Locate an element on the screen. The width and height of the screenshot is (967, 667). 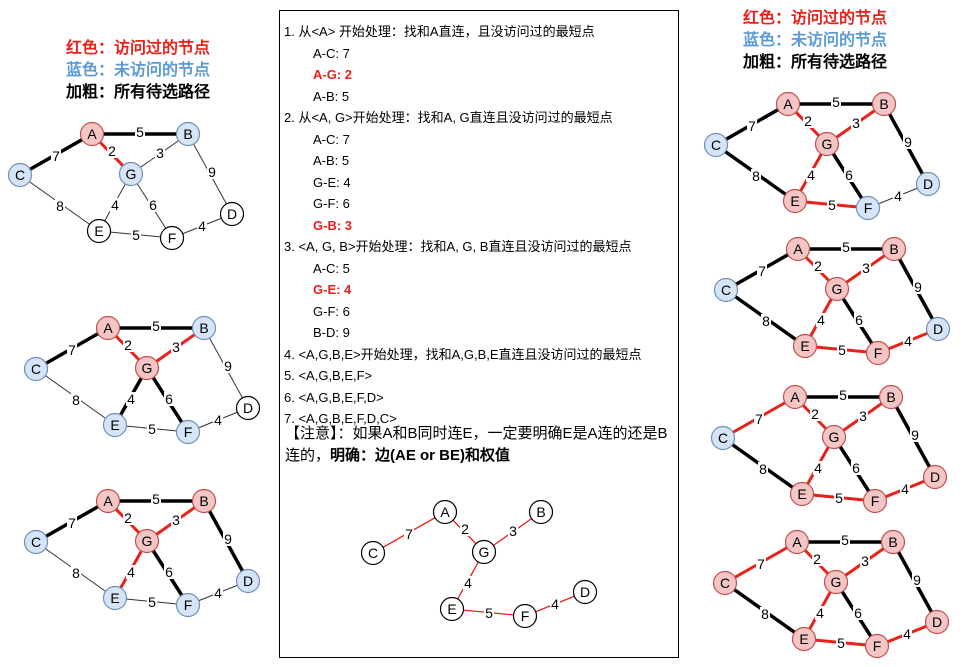
graph-step-2: 57 2 398 4 654A BCDE FG is located at coordinates (142, 380).